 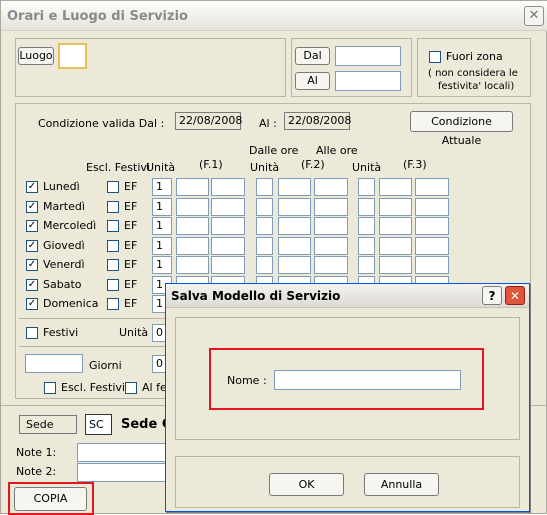 What do you see at coordinates (306, 484) in the screenshot?
I see `ok-button: OK` at bounding box center [306, 484].